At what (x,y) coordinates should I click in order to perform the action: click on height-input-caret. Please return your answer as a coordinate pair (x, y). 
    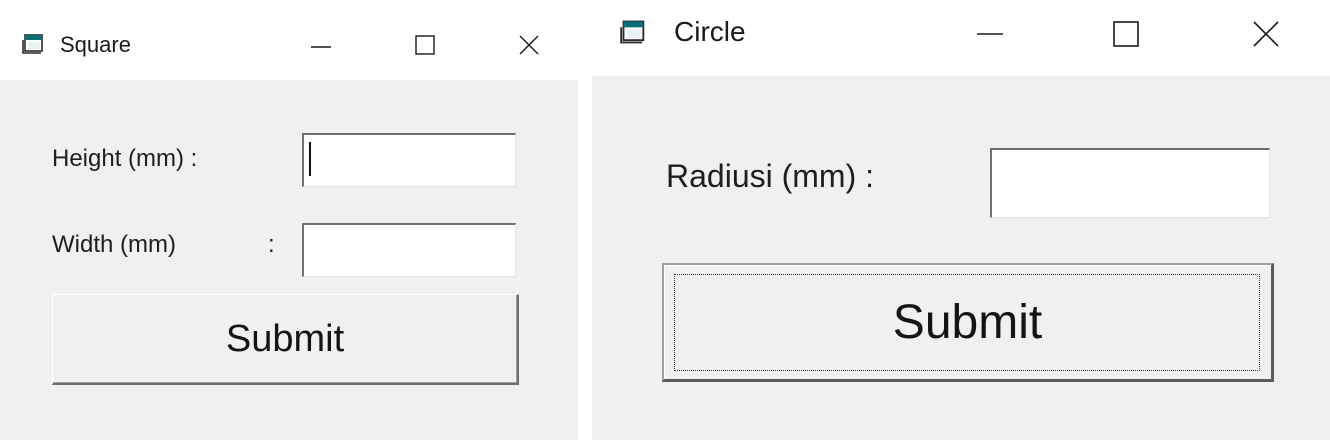
    Looking at the image, I should click on (310, 159).